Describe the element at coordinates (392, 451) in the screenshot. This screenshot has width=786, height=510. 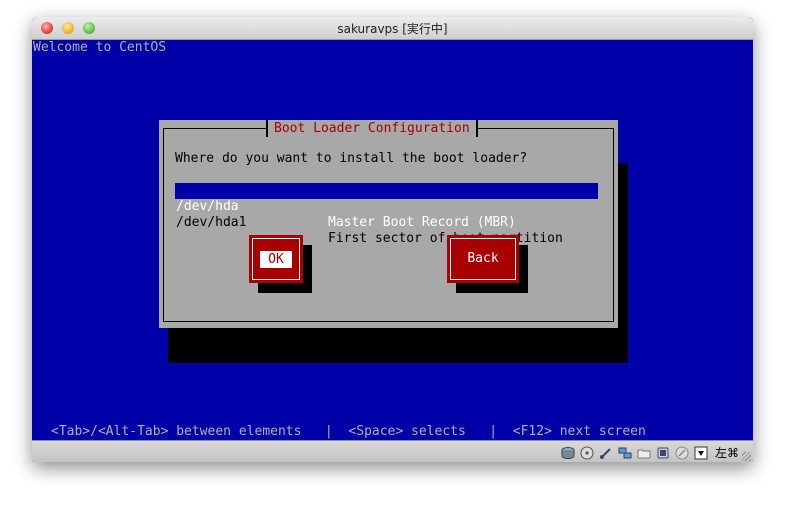
I see `status-bar: 左⌘` at that location.